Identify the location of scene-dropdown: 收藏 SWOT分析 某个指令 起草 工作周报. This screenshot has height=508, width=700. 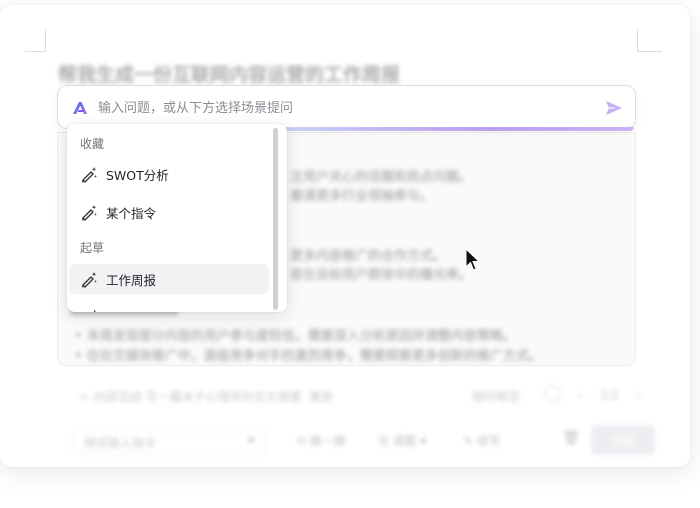
(177, 218).